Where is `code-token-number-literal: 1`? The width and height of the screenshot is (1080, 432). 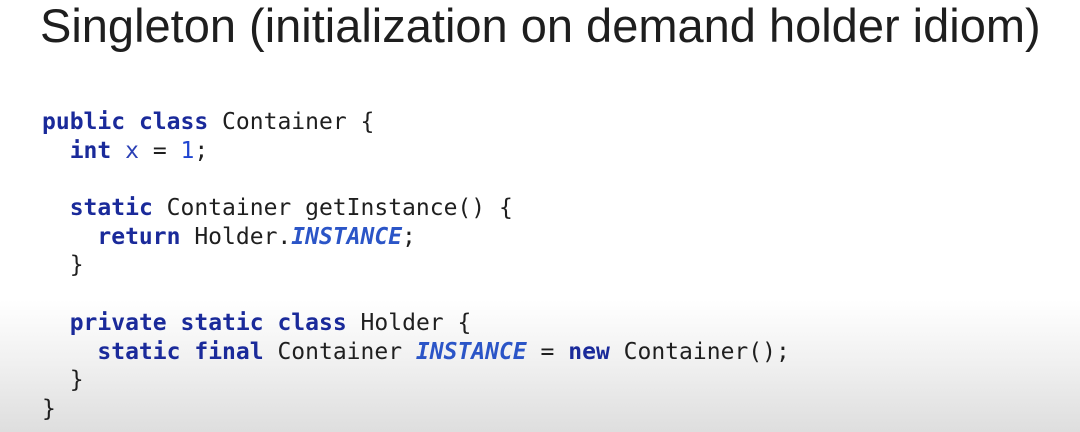 code-token-number-literal: 1 is located at coordinates (187, 150).